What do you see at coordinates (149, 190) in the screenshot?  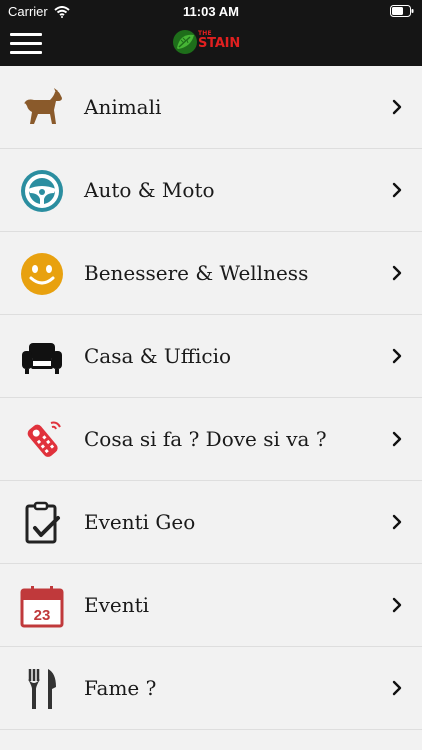 I see `category-label: Auto & Moto` at bounding box center [149, 190].